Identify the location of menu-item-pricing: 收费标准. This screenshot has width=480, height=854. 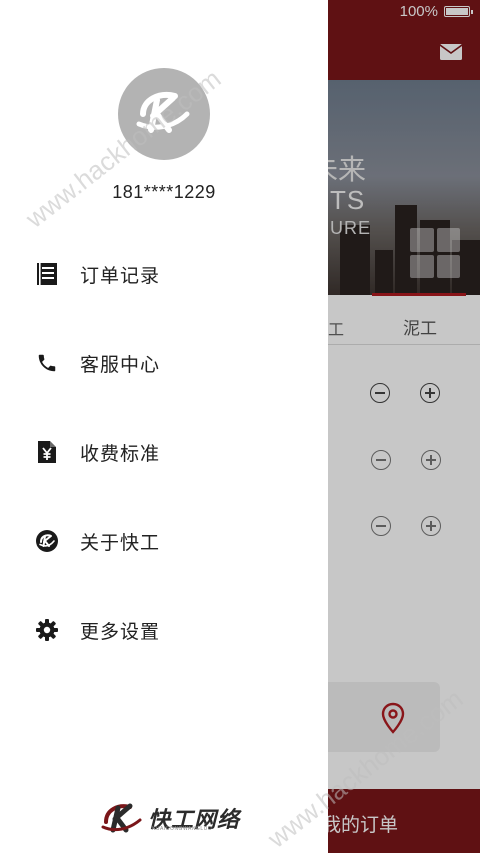
(164, 452).